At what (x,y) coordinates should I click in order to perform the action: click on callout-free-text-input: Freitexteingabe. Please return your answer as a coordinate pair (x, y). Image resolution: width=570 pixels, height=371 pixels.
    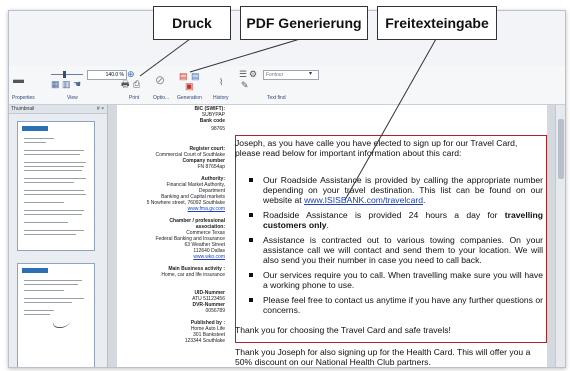
    Looking at the image, I should click on (437, 23).